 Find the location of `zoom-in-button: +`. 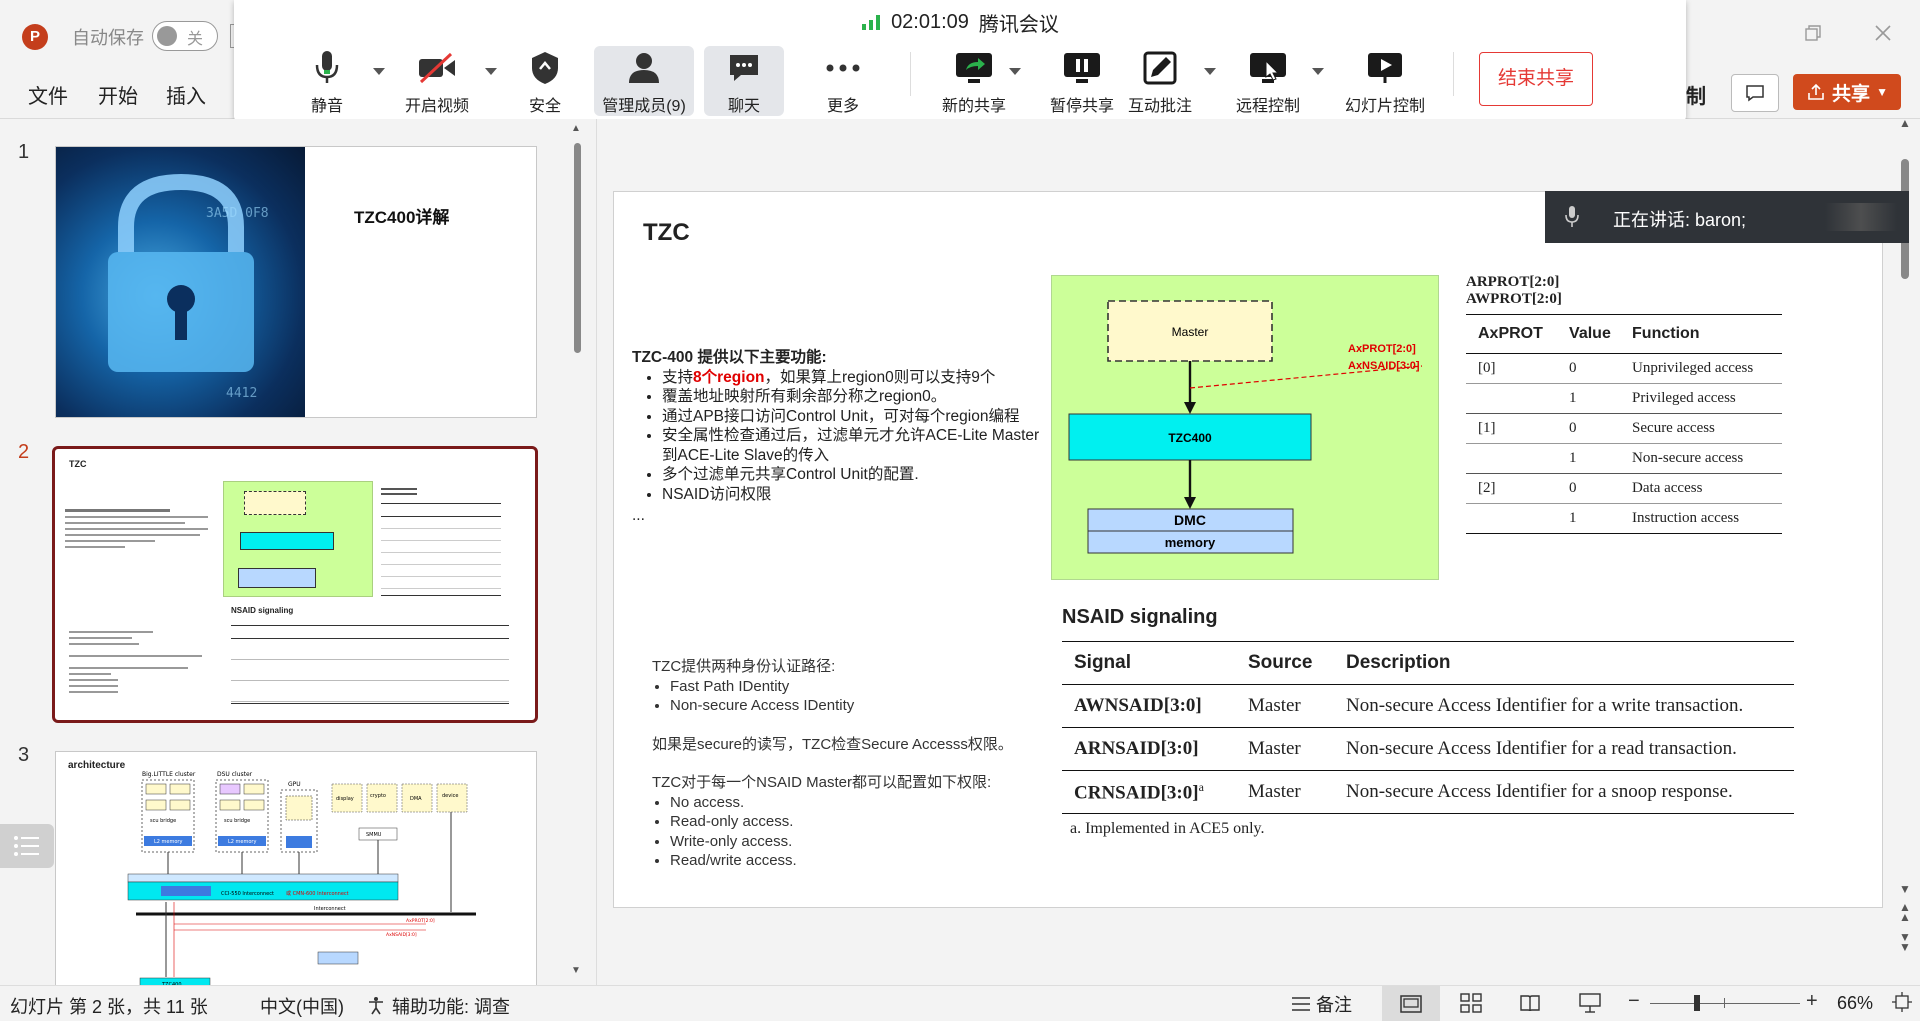

zoom-in-button: + is located at coordinates (1812, 1001).